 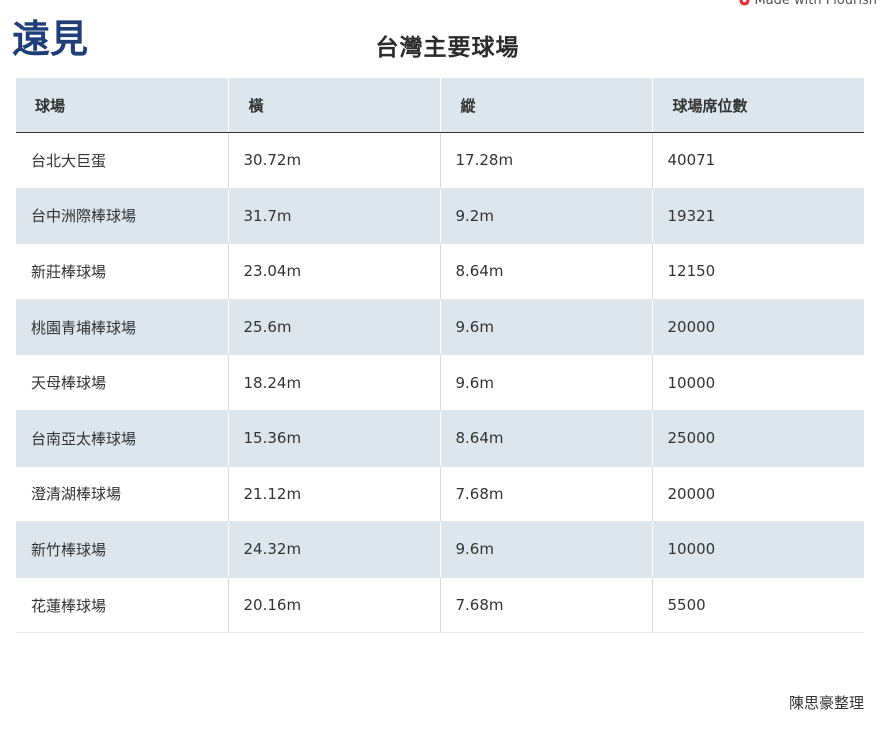 I want to click on table-row: 台北大巨蛋 30.72m 17.28m 40071, so click(x=440, y=160).